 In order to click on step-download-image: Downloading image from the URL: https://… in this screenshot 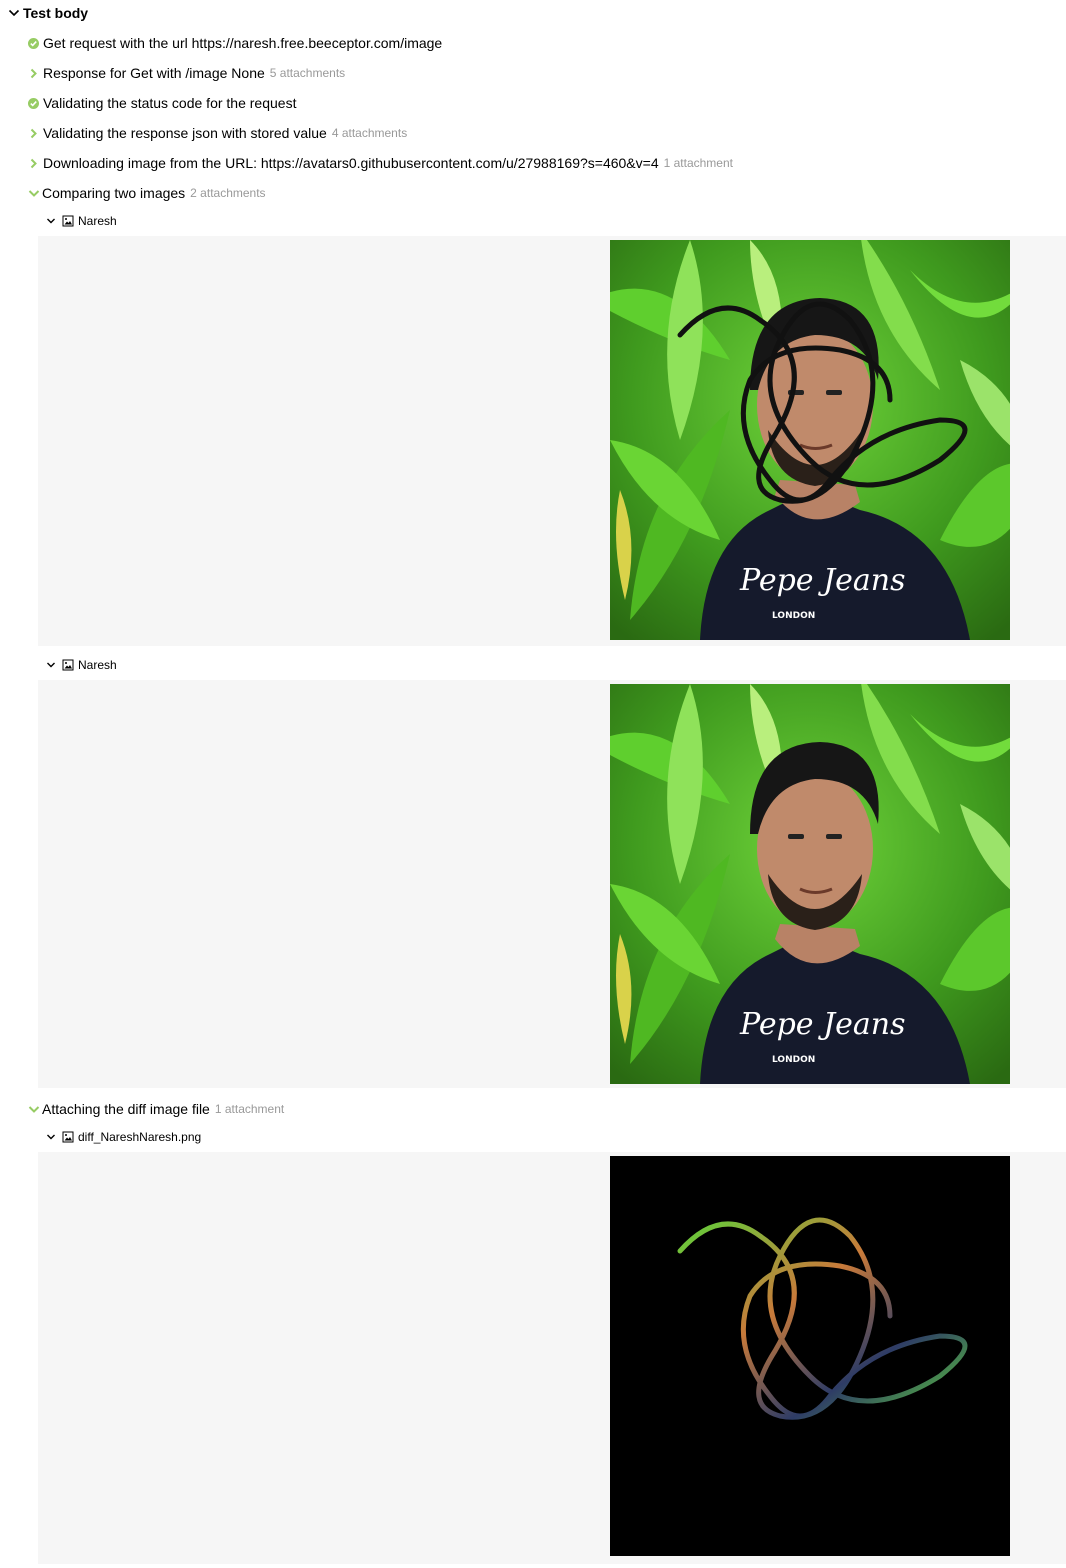, I will do `click(380, 163)`.